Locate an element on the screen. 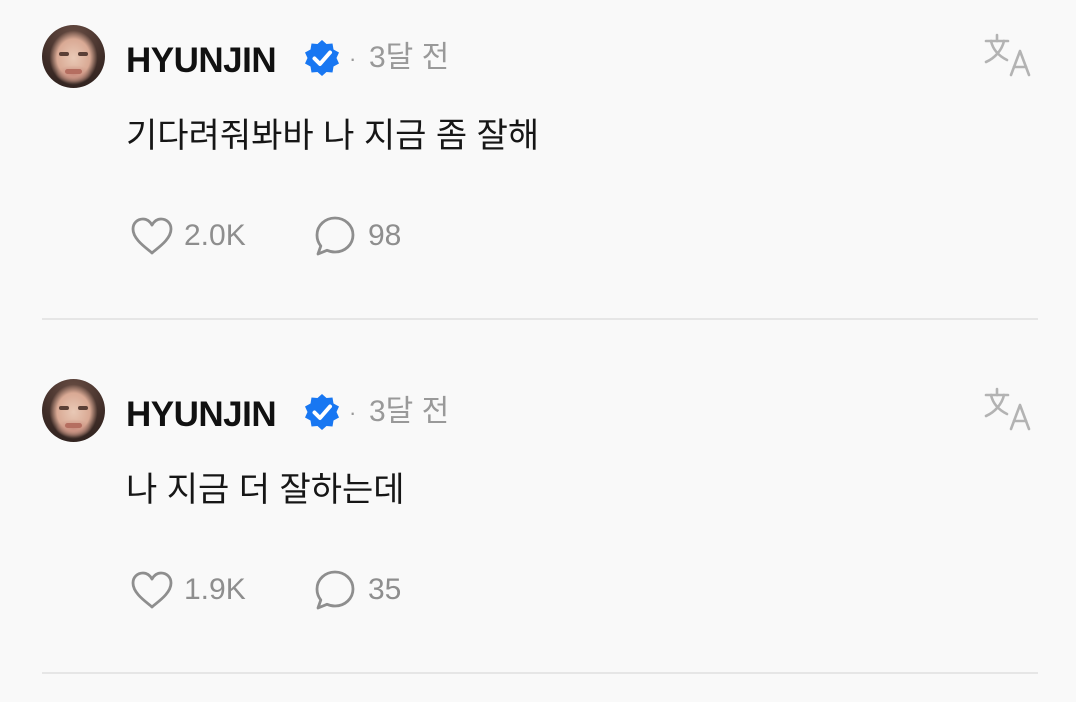 The image size is (1076, 702). post-text: 나 지금 더 잘하는데 is located at coordinates (265, 490).